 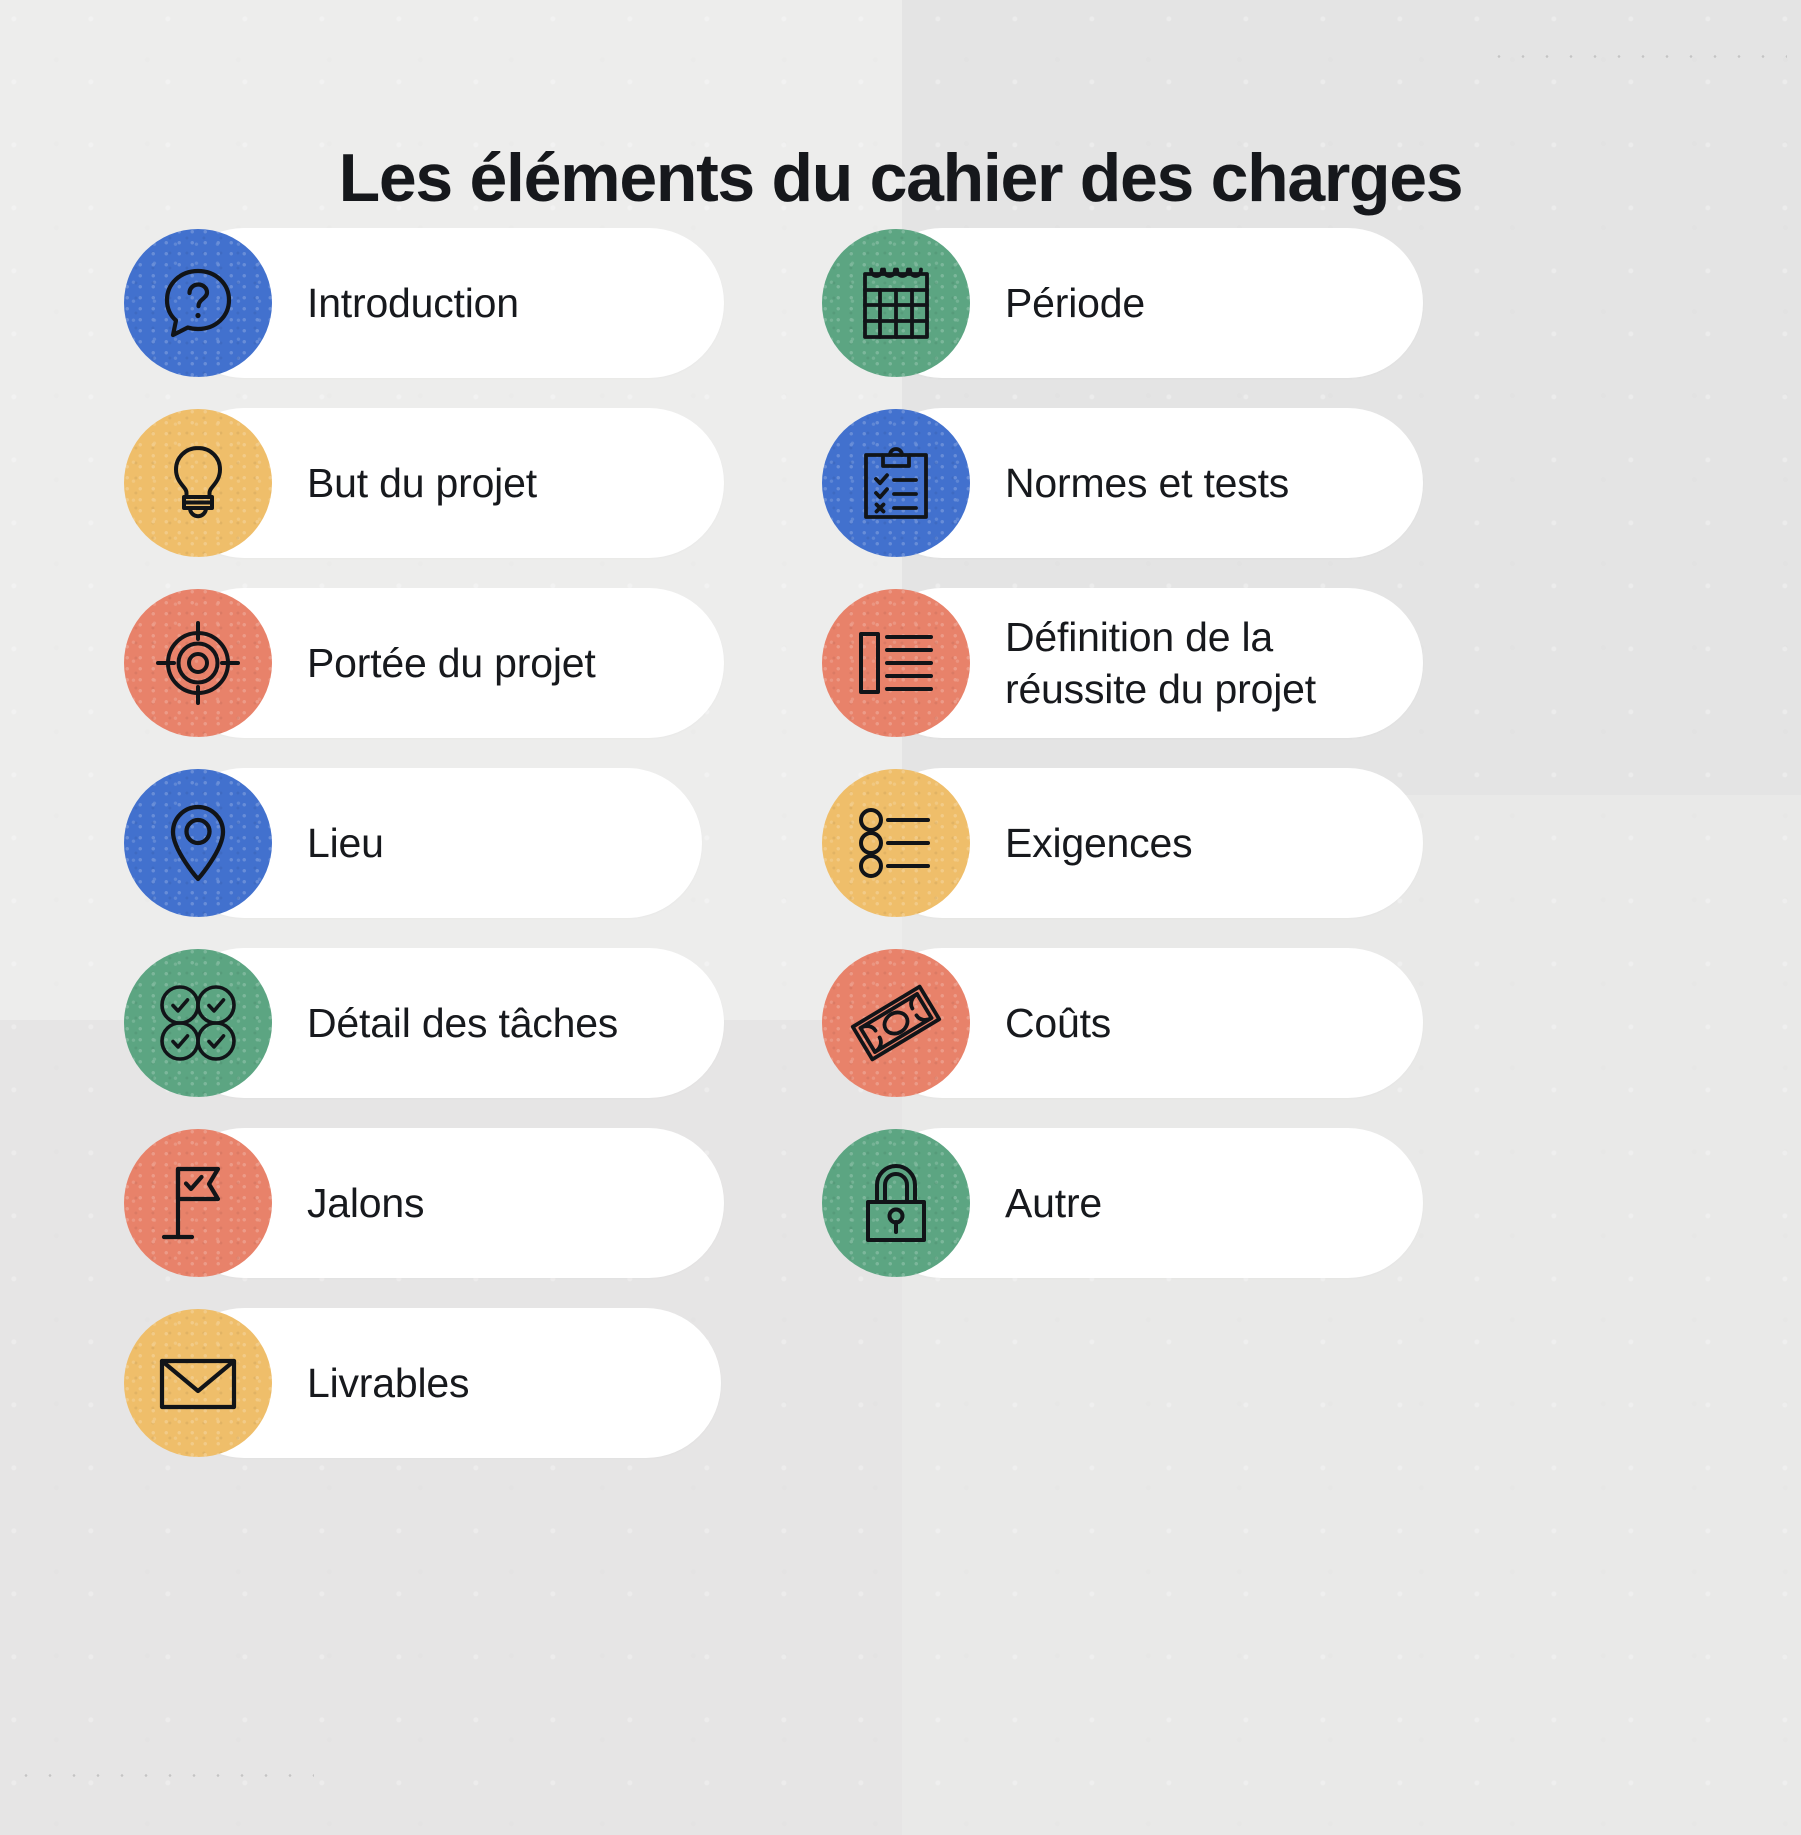 What do you see at coordinates (164, 1775) in the screenshot?
I see `dotted-line-bottom-left-decoration` at bounding box center [164, 1775].